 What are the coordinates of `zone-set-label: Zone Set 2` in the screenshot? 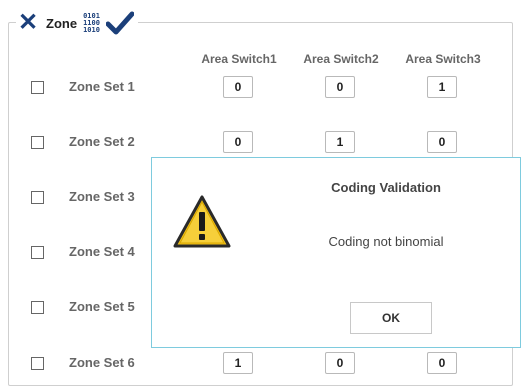 It's located at (102, 141).